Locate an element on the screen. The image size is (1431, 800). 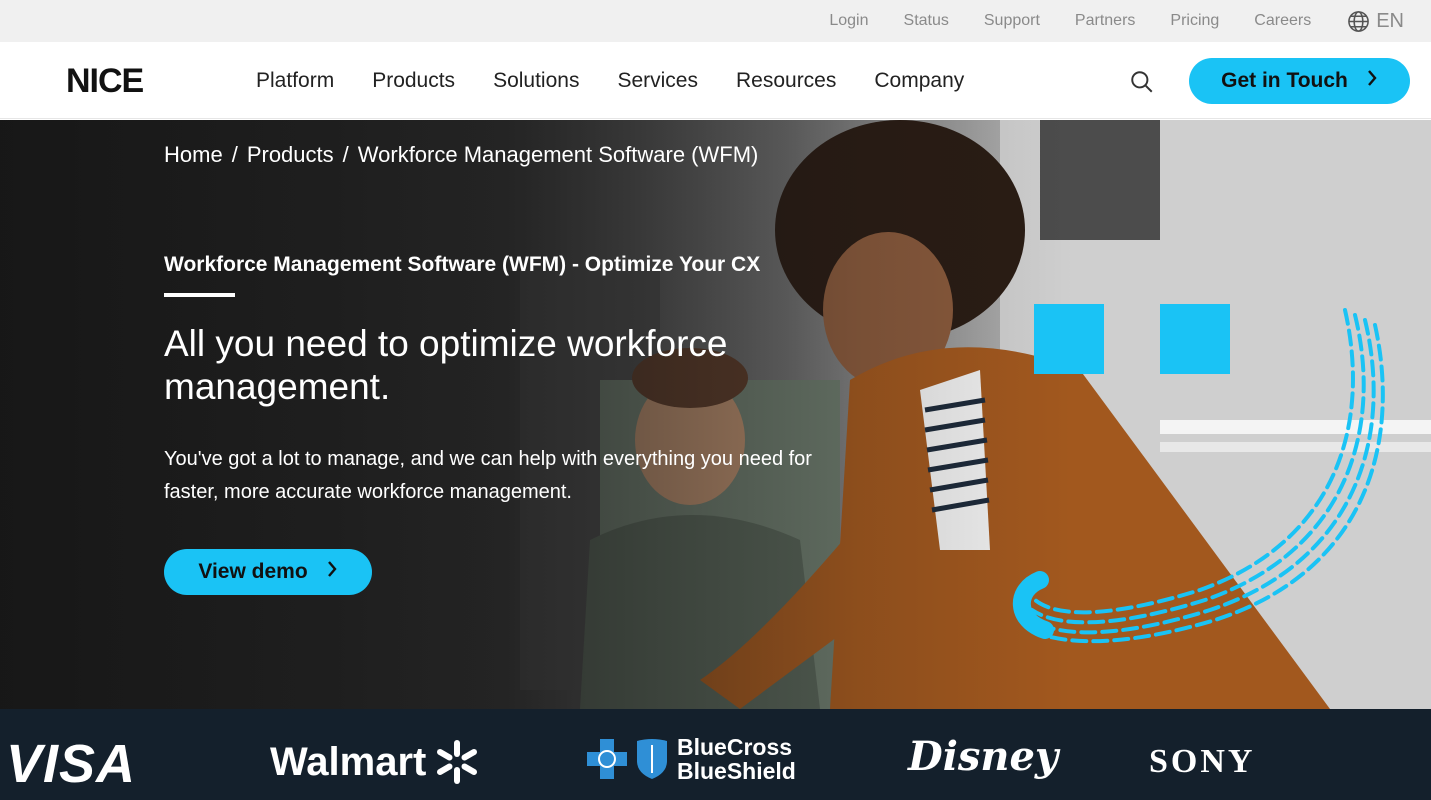
breadcrumb-home: Home is located at coordinates (193, 155).